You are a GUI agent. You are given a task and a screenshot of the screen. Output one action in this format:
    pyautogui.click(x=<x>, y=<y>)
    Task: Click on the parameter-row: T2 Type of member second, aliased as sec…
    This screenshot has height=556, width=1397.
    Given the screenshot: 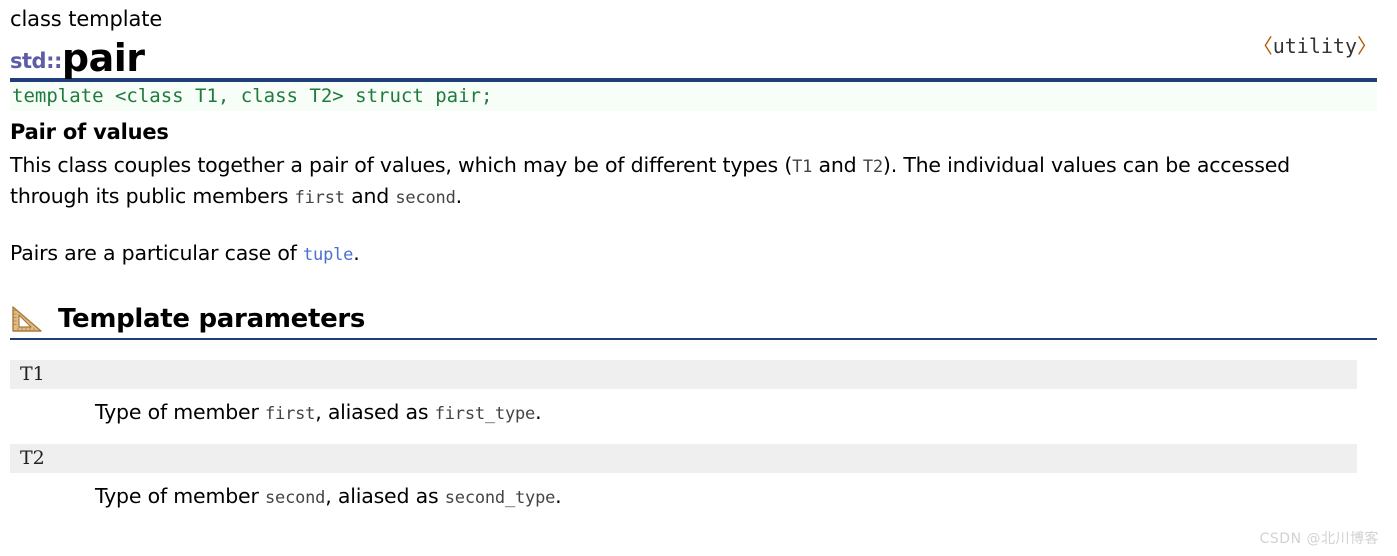 What is the action you would take?
    pyautogui.click(x=693, y=478)
    